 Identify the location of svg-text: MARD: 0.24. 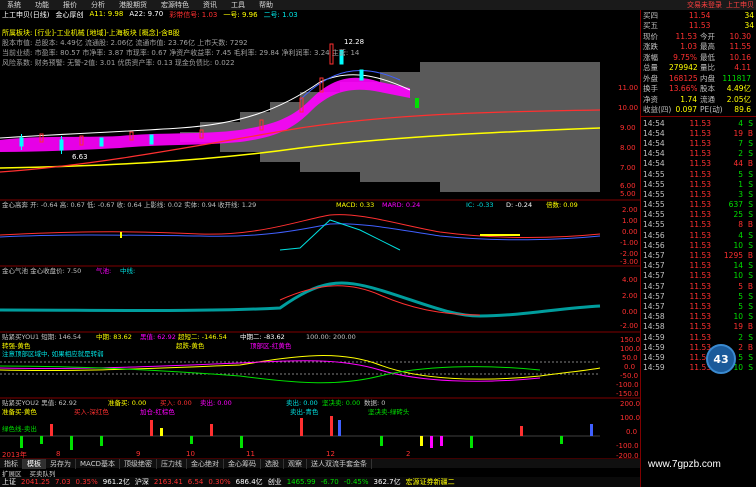
(401, 205).